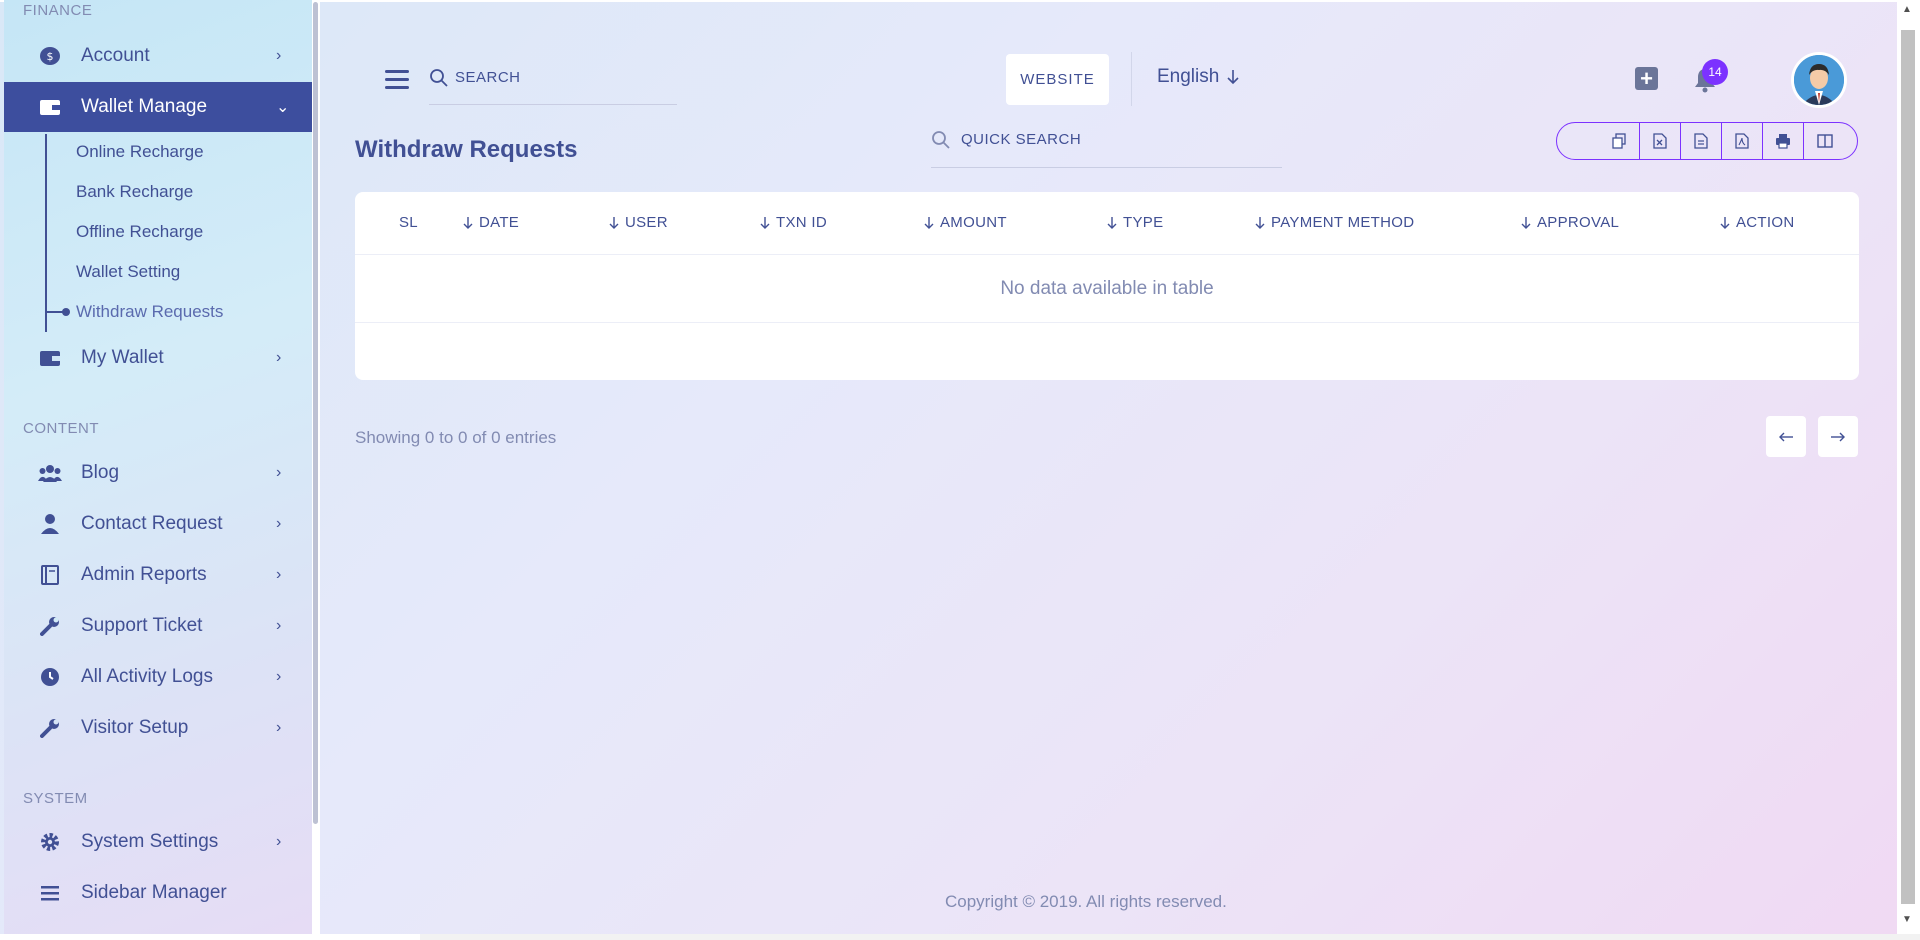 The height and width of the screenshot is (940, 1920). Describe the element at coordinates (139, 232) in the screenshot. I see `submenu-item-offline-recharge: Offline Recharge` at that location.